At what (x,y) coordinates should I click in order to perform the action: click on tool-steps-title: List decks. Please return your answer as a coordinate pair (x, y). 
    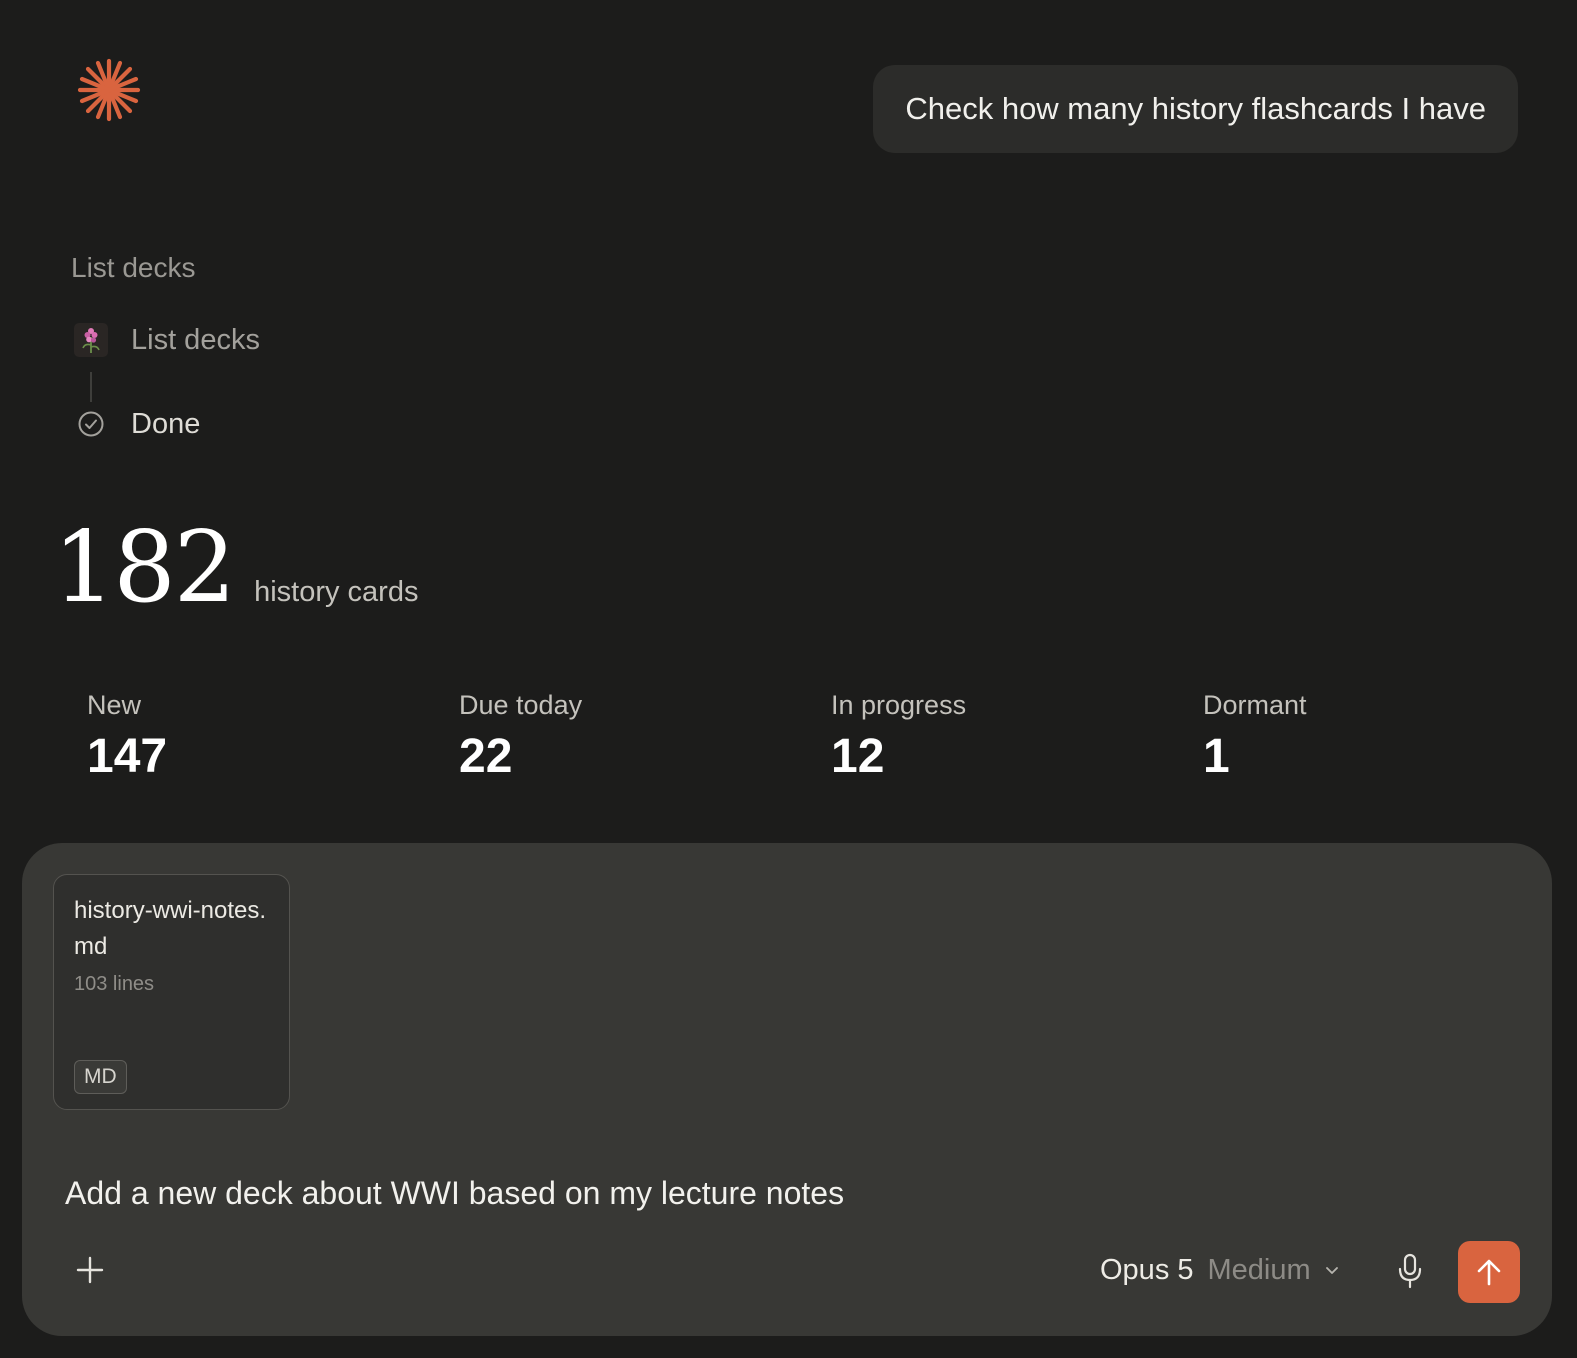
    Looking at the image, I should click on (133, 268).